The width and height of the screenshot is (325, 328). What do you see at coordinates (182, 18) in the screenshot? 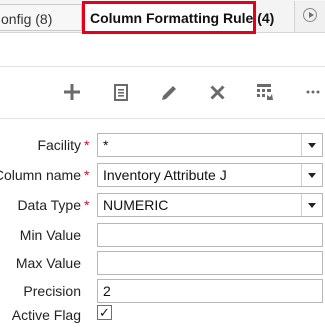
I see `tab-active-label: Column Formatting Rule (4)` at bounding box center [182, 18].